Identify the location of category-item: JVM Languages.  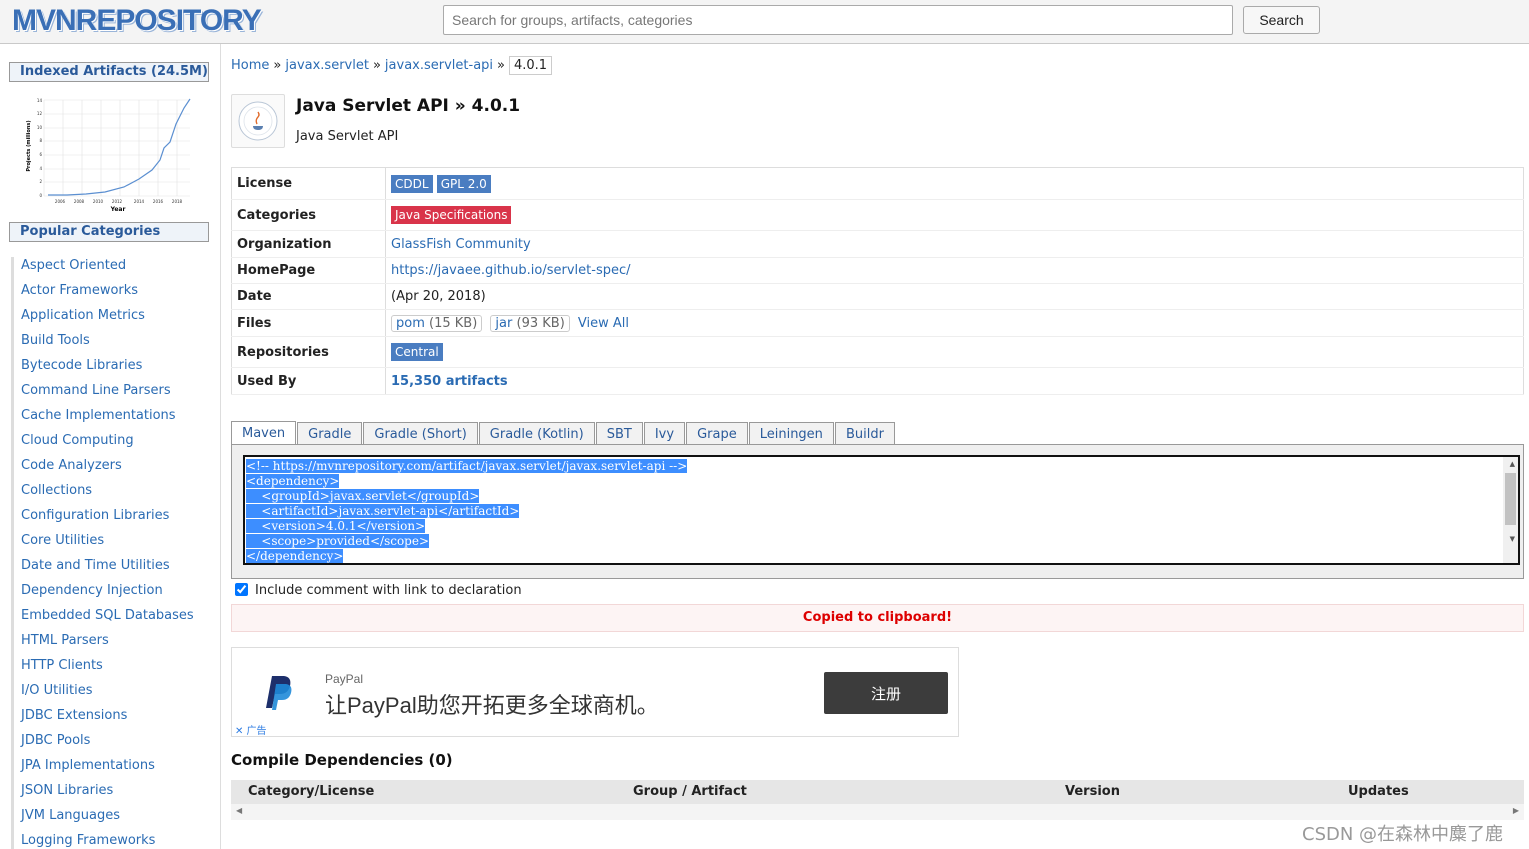
(111, 819).